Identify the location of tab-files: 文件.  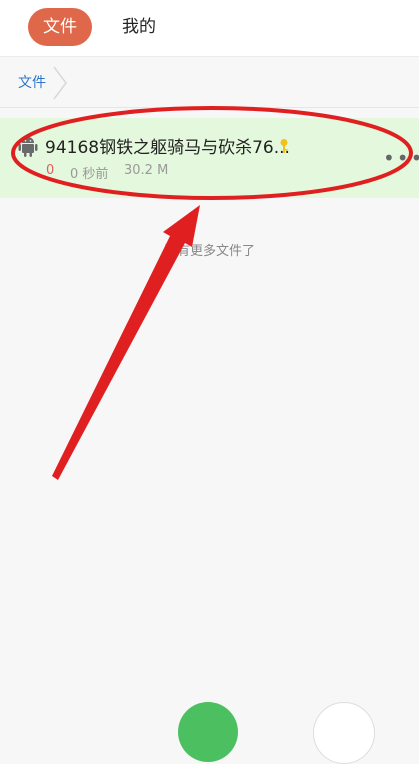
(60, 27).